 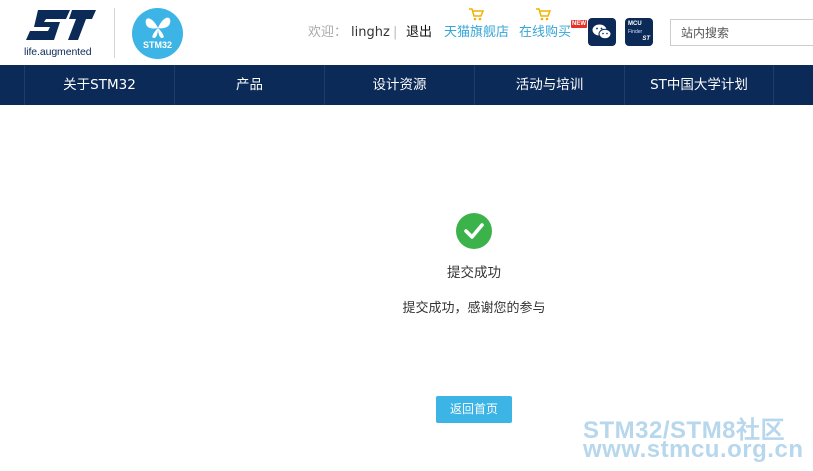 I want to click on butterfly-icon, so click(x=158, y=27).